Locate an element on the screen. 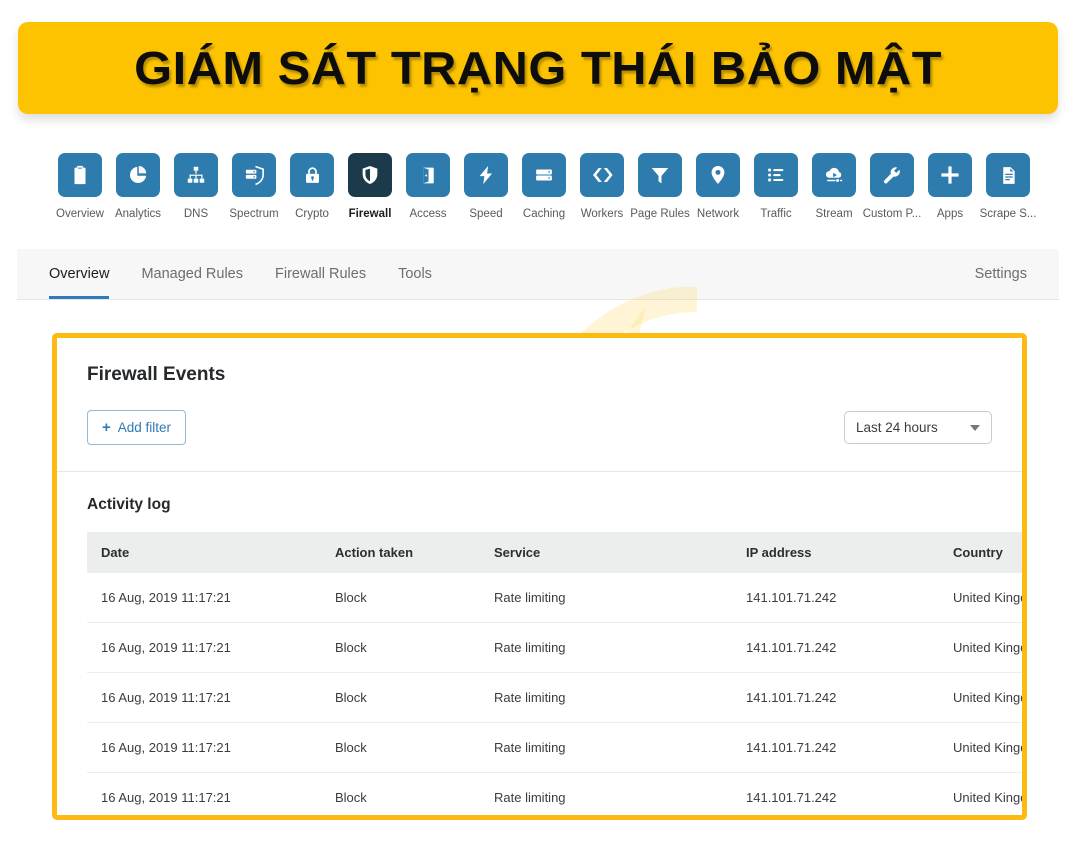  cloud-play-icon is located at coordinates (834, 175).